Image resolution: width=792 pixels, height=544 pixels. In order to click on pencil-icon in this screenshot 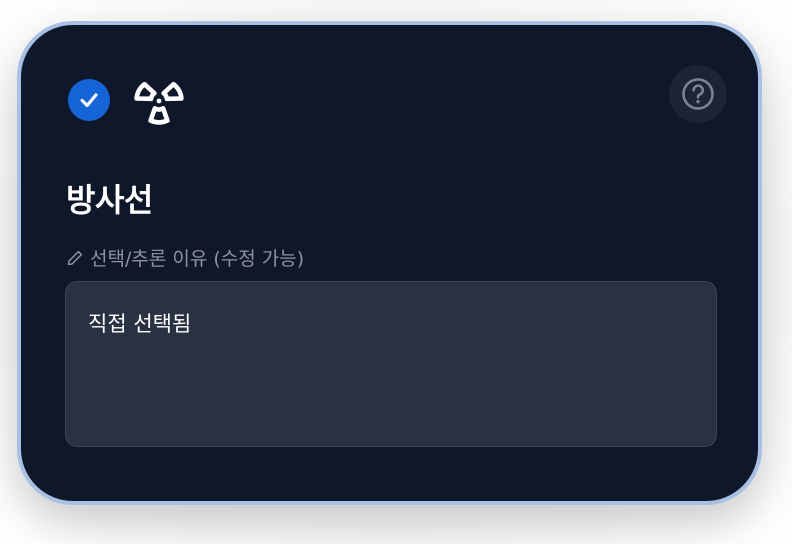, I will do `click(75, 257)`.